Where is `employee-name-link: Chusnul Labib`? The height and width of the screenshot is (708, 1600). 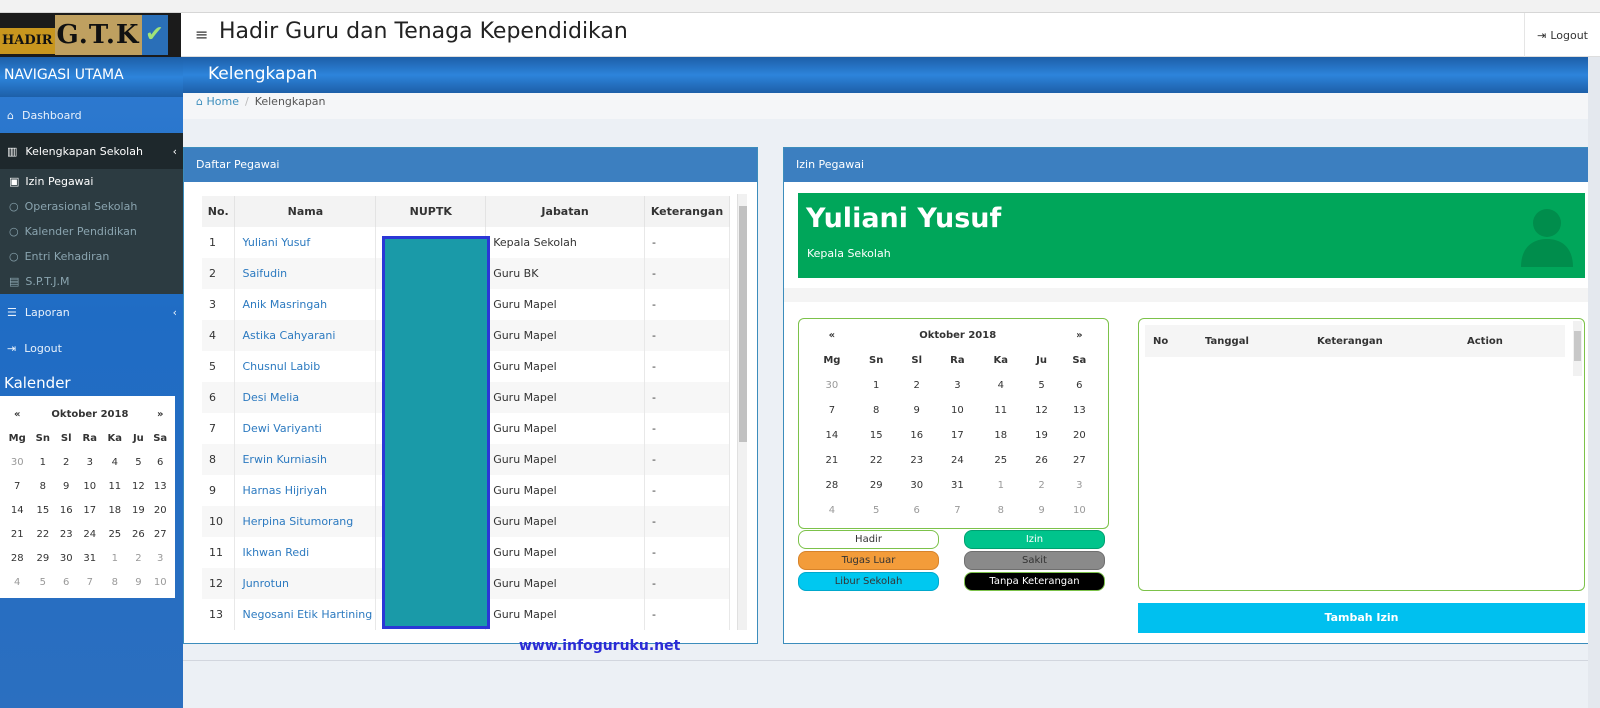 employee-name-link: Chusnul Labib is located at coordinates (305, 366).